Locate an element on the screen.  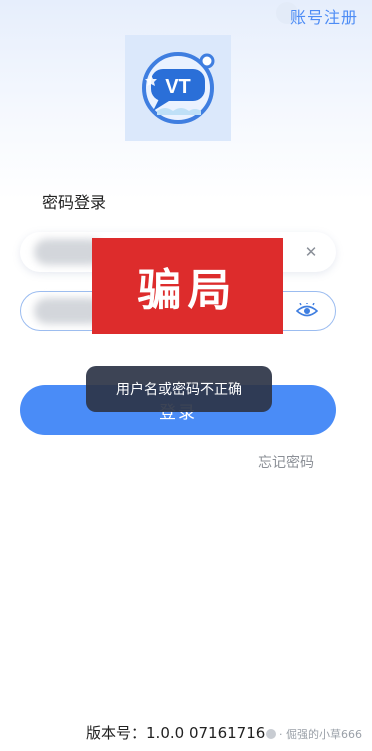
error-toast: 用户名或密码不正确 is located at coordinates (179, 389).